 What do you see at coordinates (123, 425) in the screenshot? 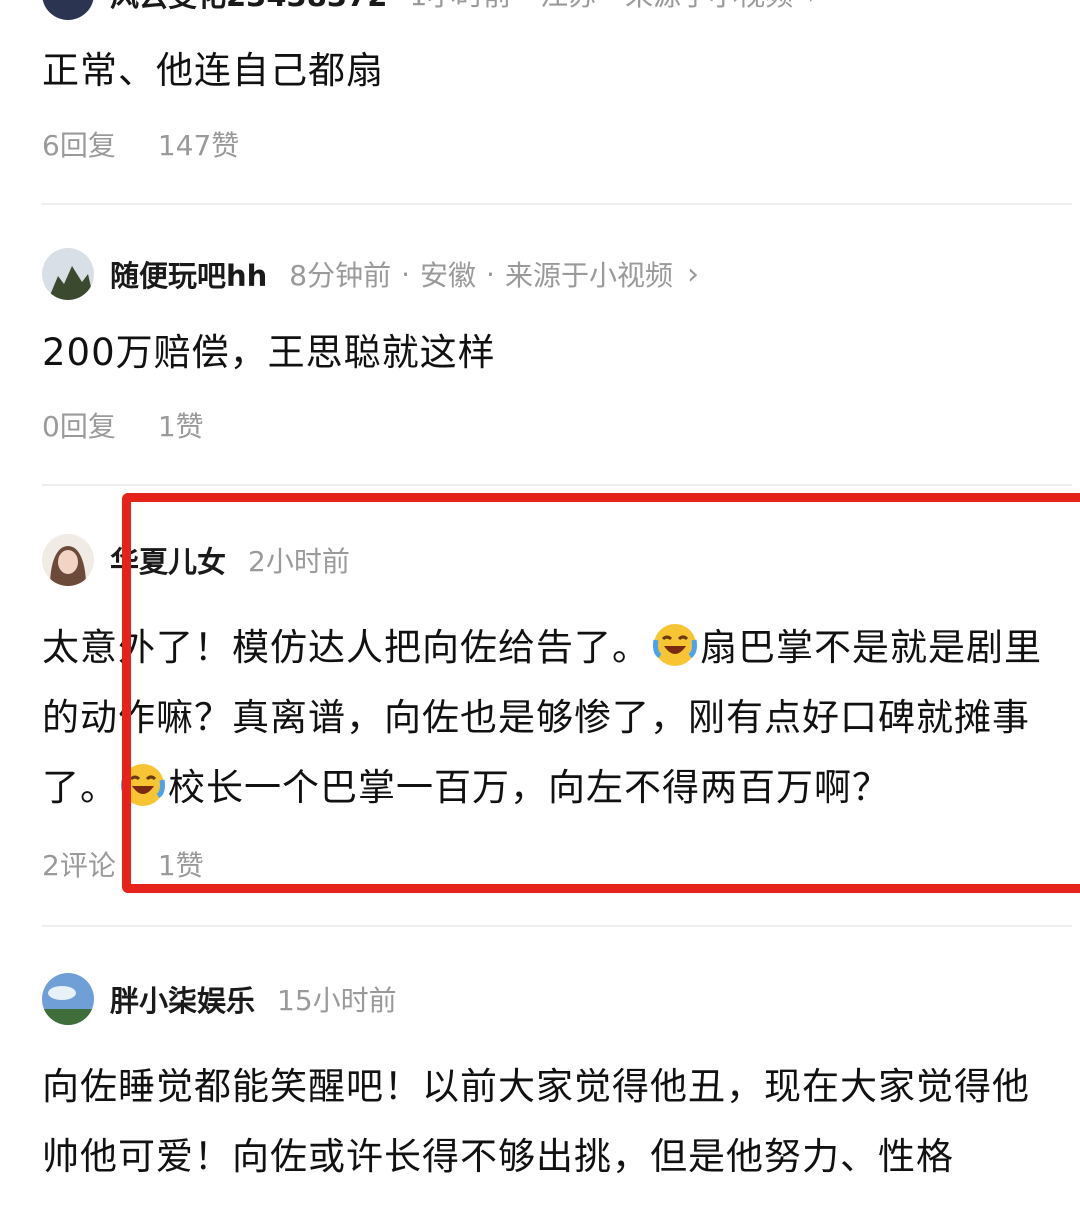
I see `comment-stats: 0回复 1赞` at bounding box center [123, 425].